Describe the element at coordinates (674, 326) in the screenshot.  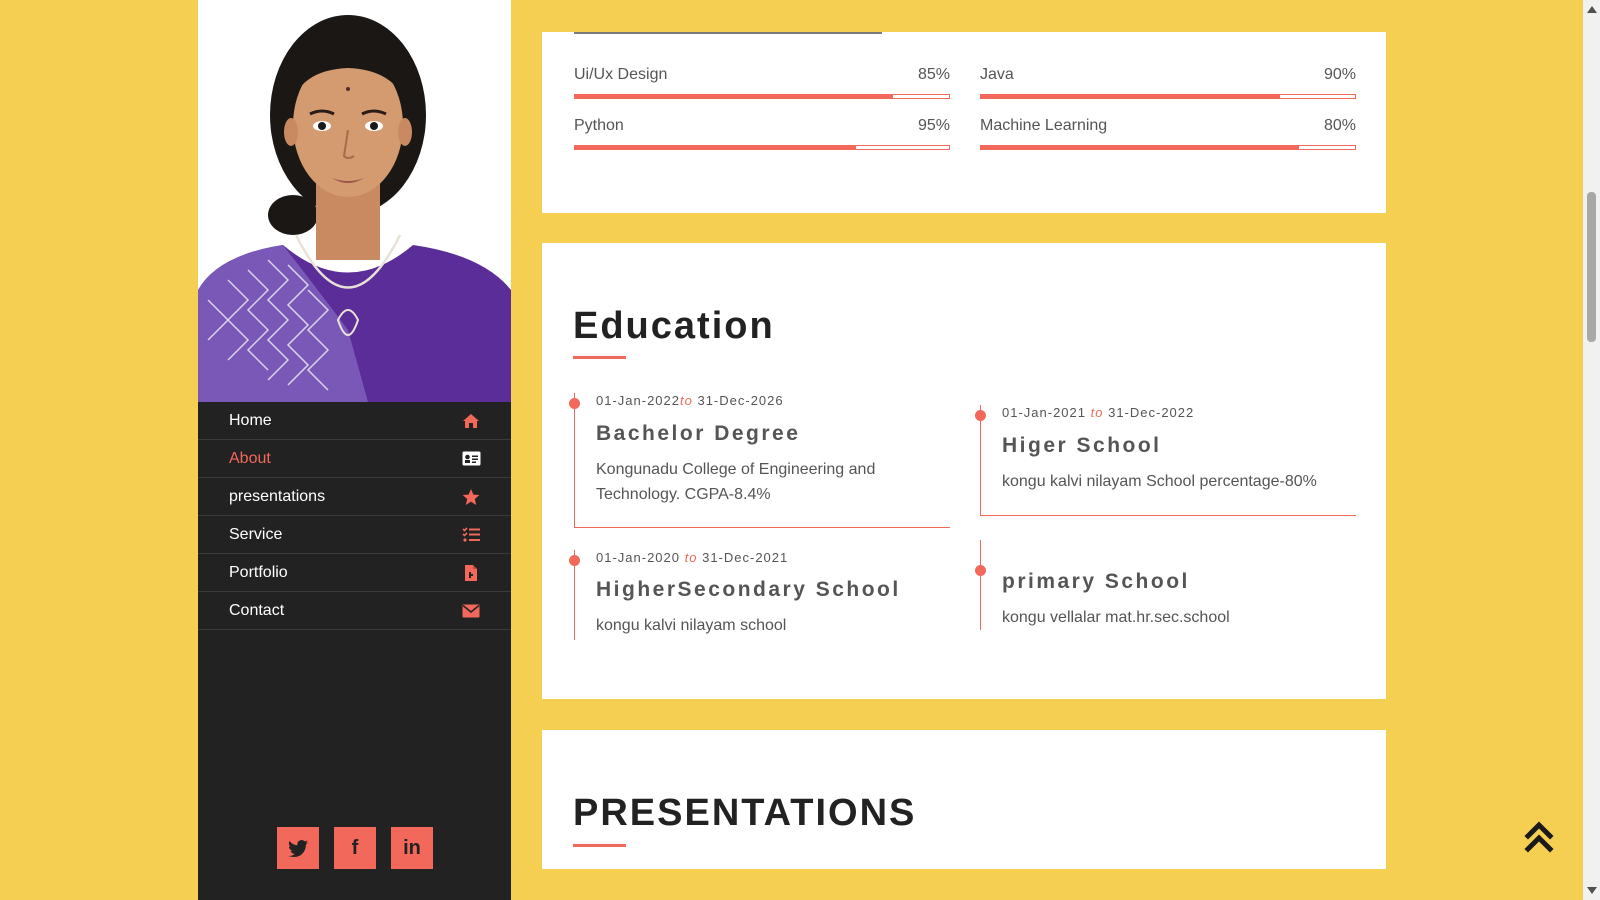
I see `education-title: Education` at that location.